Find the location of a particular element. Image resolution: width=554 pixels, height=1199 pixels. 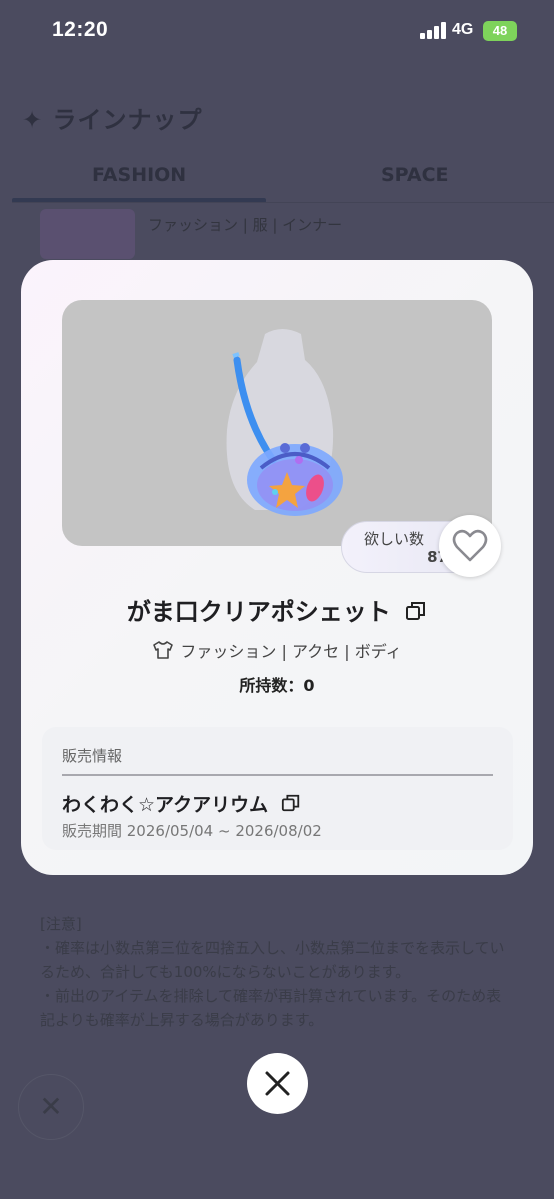

close-button is located at coordinates (277, 1083).